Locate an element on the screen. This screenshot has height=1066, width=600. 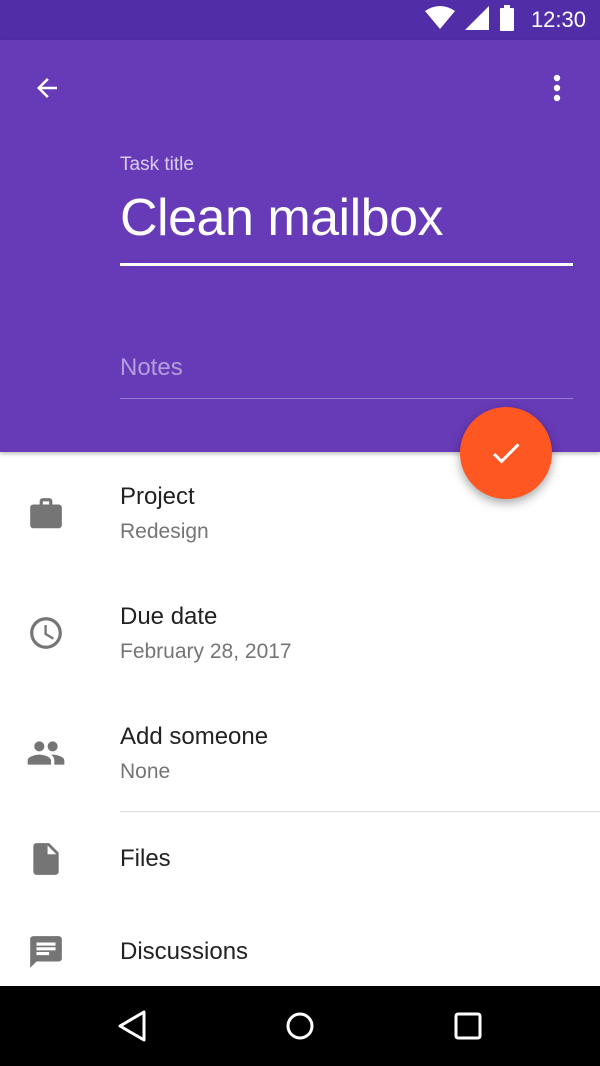
home-nav-icon is located at coordinates (300, 1026).